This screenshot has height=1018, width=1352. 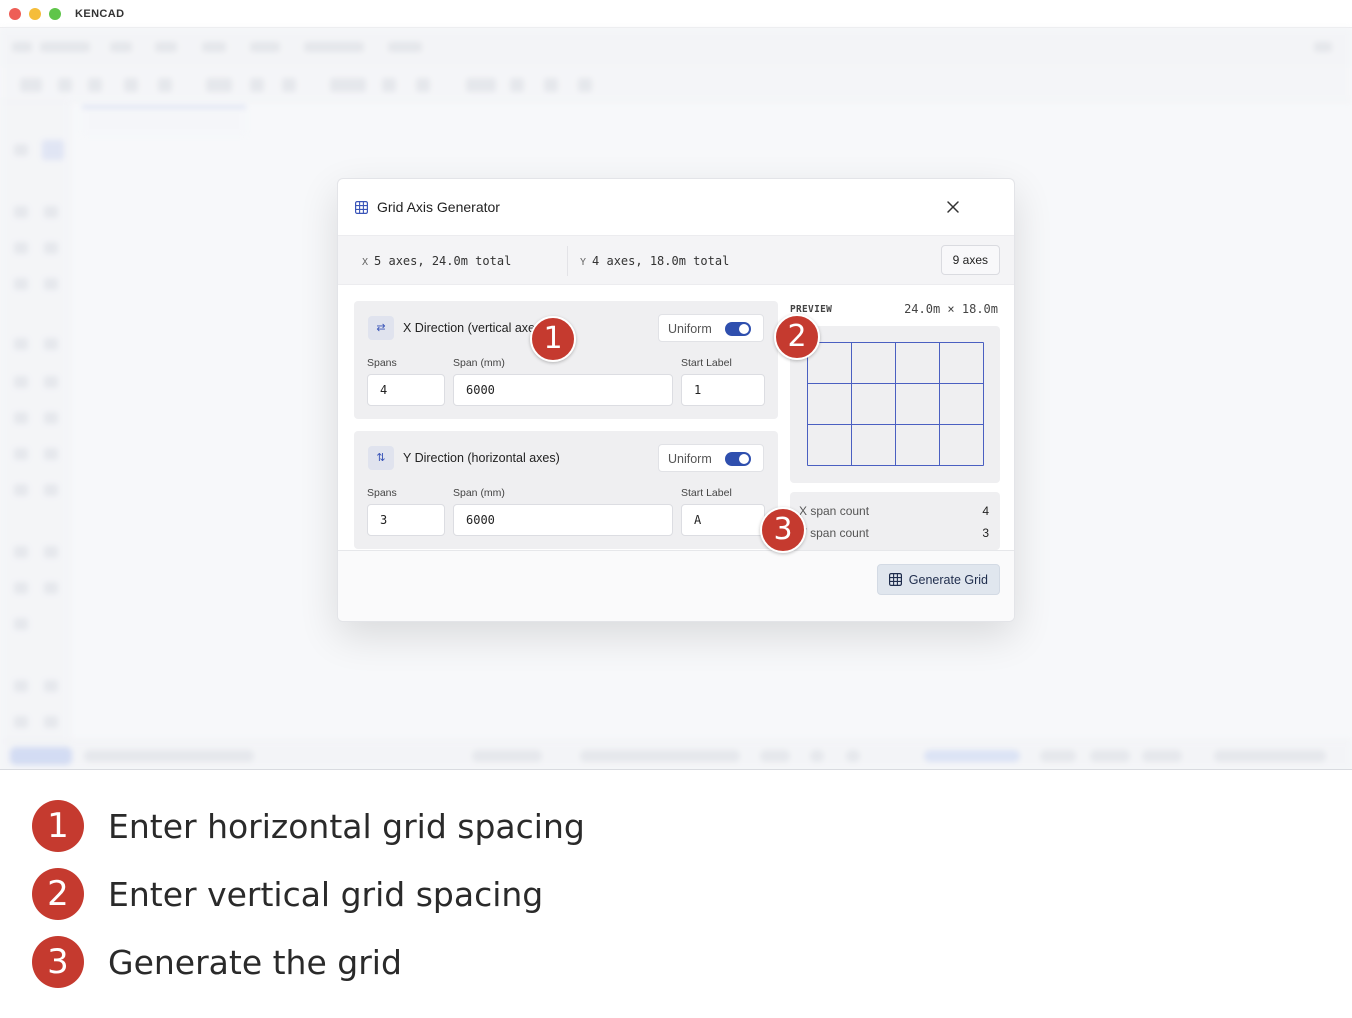 What do you see at coordinates (479, 493) in the screenshot?
I see `y-span-mm-label: Span (mm)` at bounding box center [479, 493].